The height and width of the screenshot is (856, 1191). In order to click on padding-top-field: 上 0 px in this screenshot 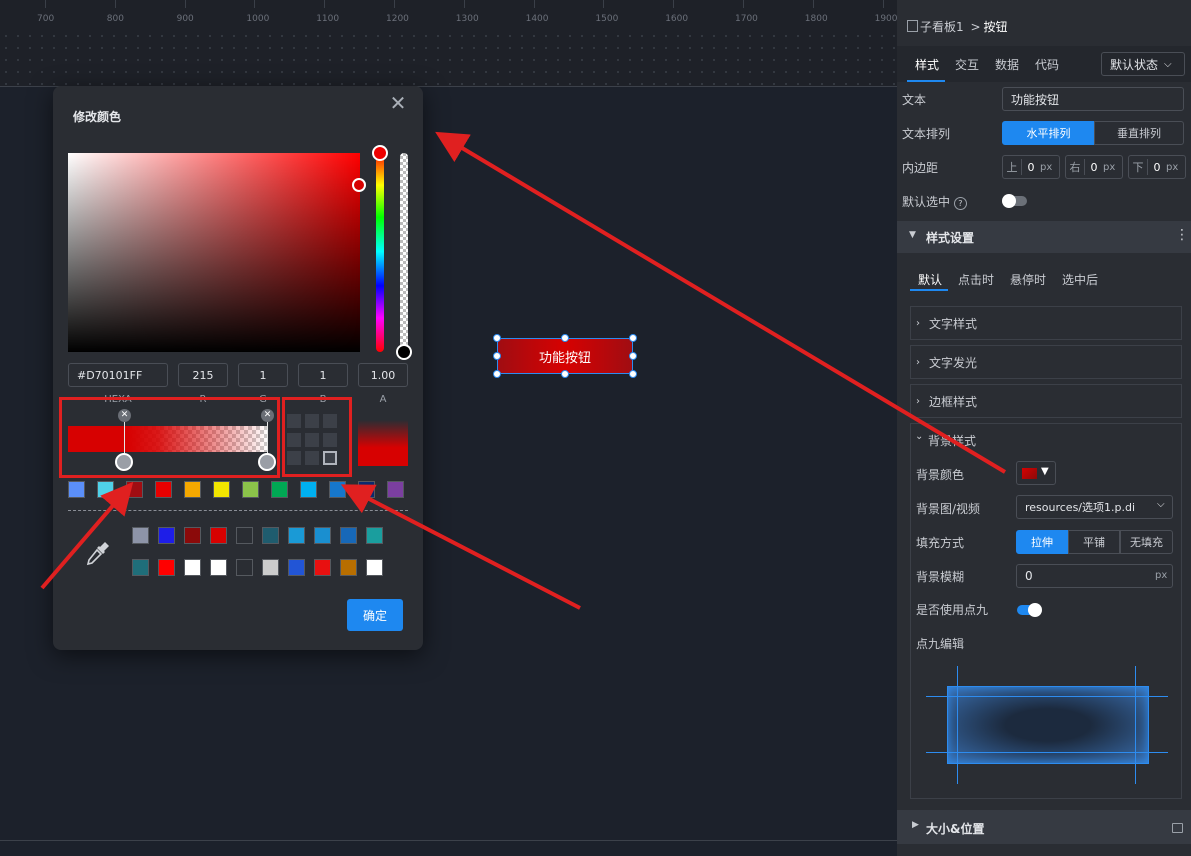, I will do `click(1031, 167)`.